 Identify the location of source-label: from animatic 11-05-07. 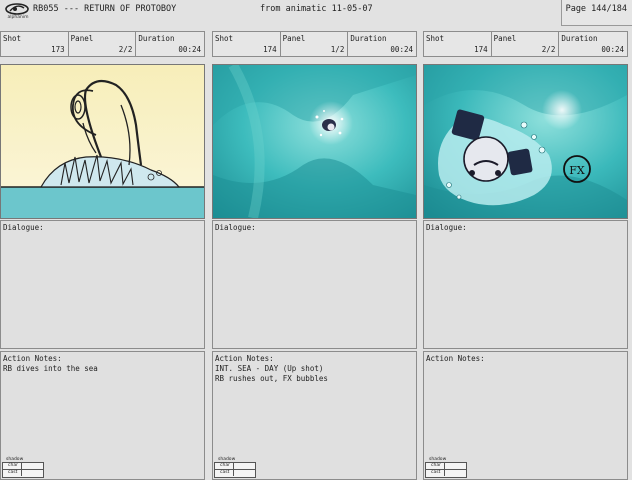
(316, 9).